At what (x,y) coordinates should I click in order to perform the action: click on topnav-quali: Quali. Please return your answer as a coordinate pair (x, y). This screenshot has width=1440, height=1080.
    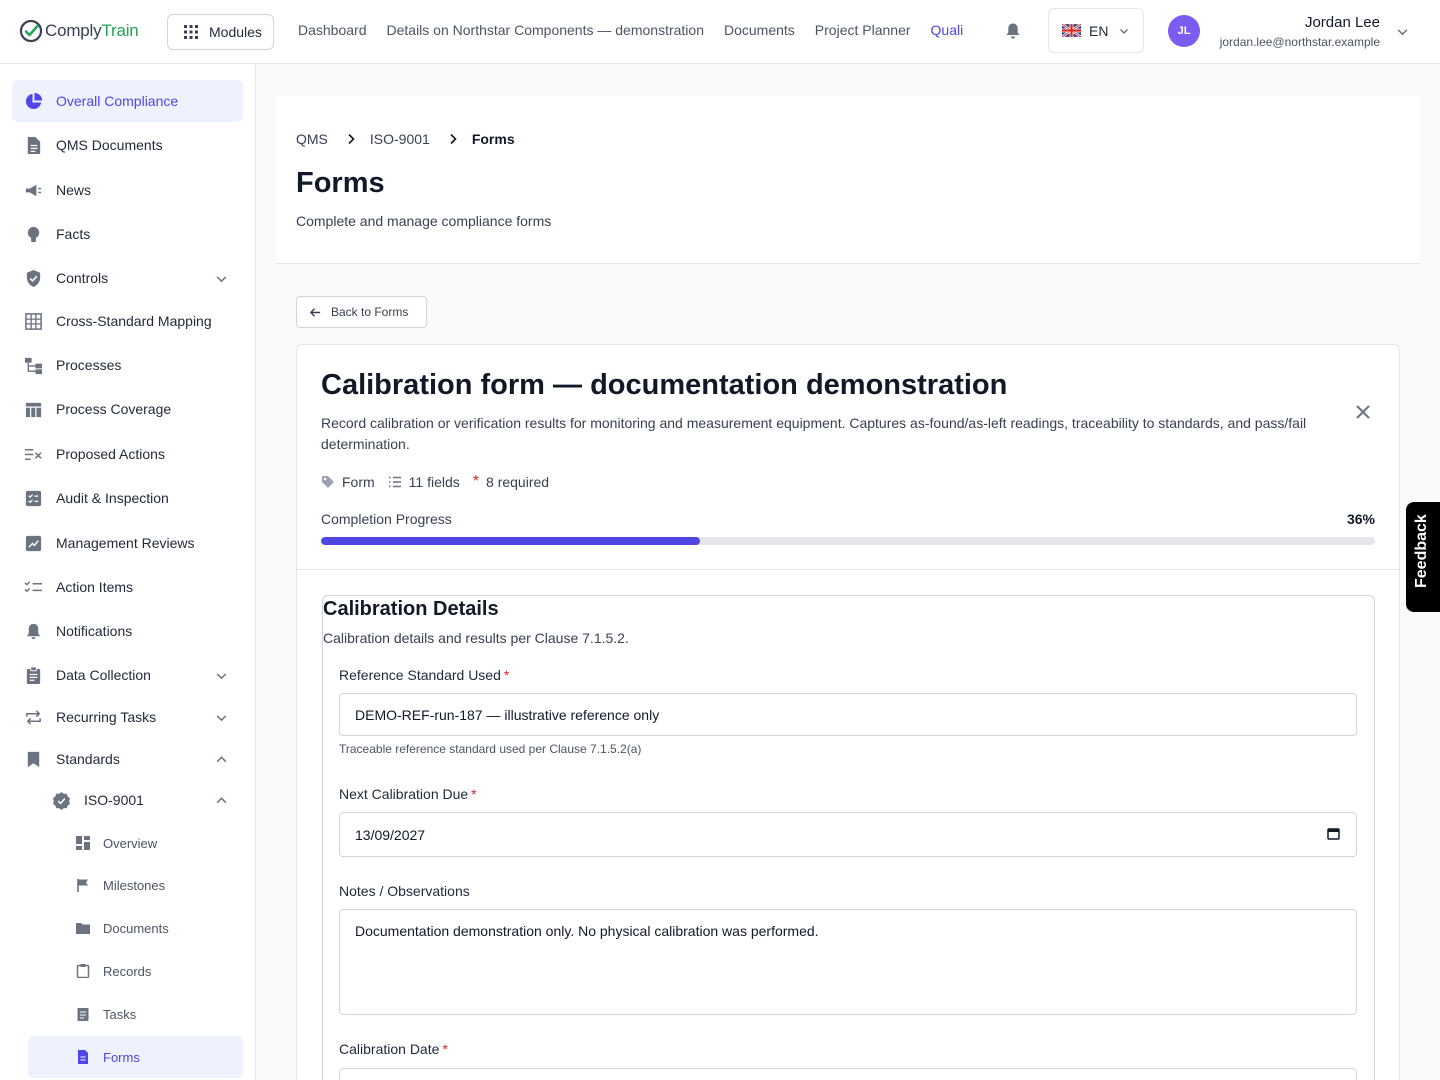
    Looking at the image, I should click on (947, 30).